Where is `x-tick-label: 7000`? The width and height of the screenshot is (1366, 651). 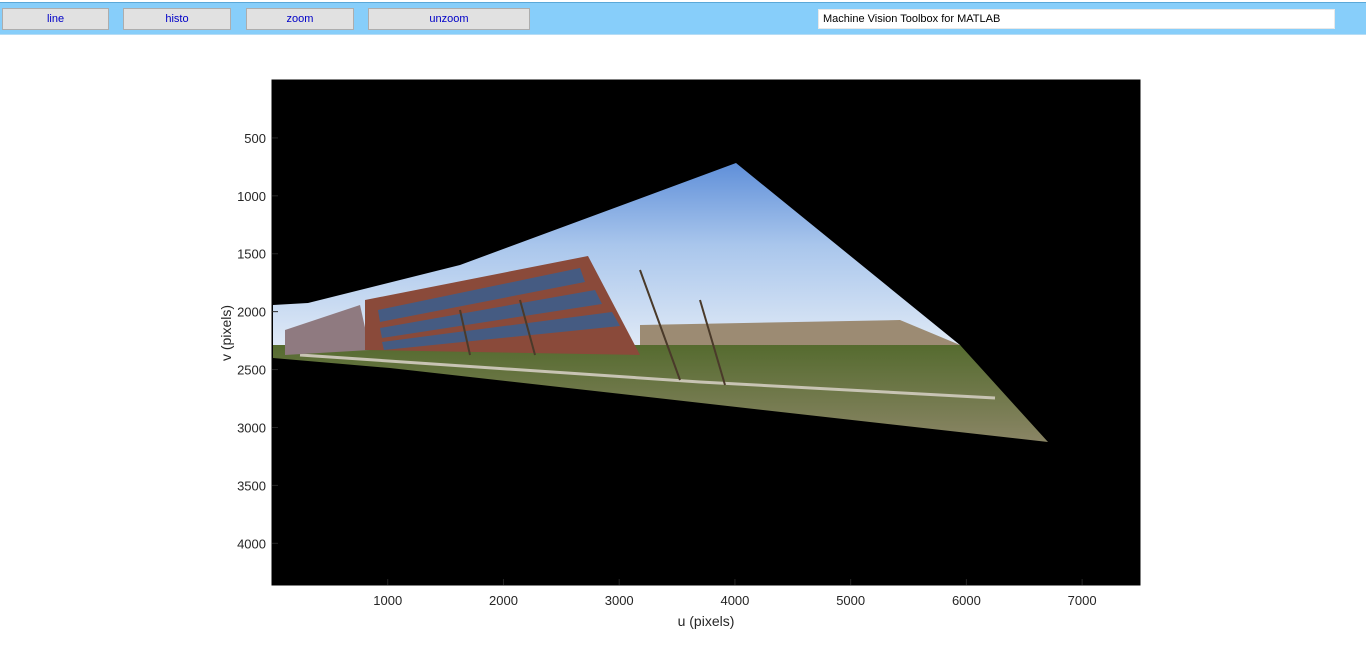
x-tick-label: 7000 is located at coordinates (1082, 600).